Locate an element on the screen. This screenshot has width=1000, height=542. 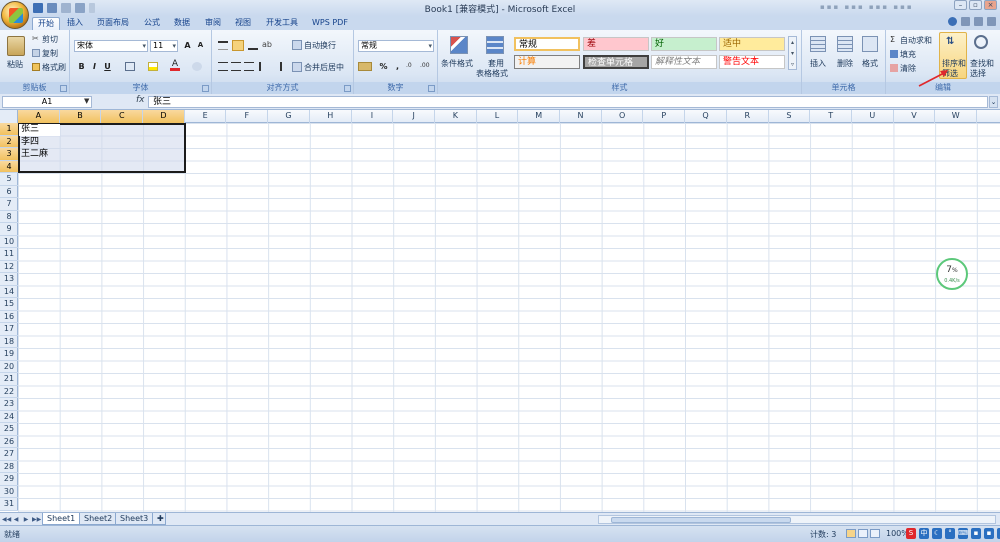
tab-insert: 插入 is located at coordinates (75, 23).